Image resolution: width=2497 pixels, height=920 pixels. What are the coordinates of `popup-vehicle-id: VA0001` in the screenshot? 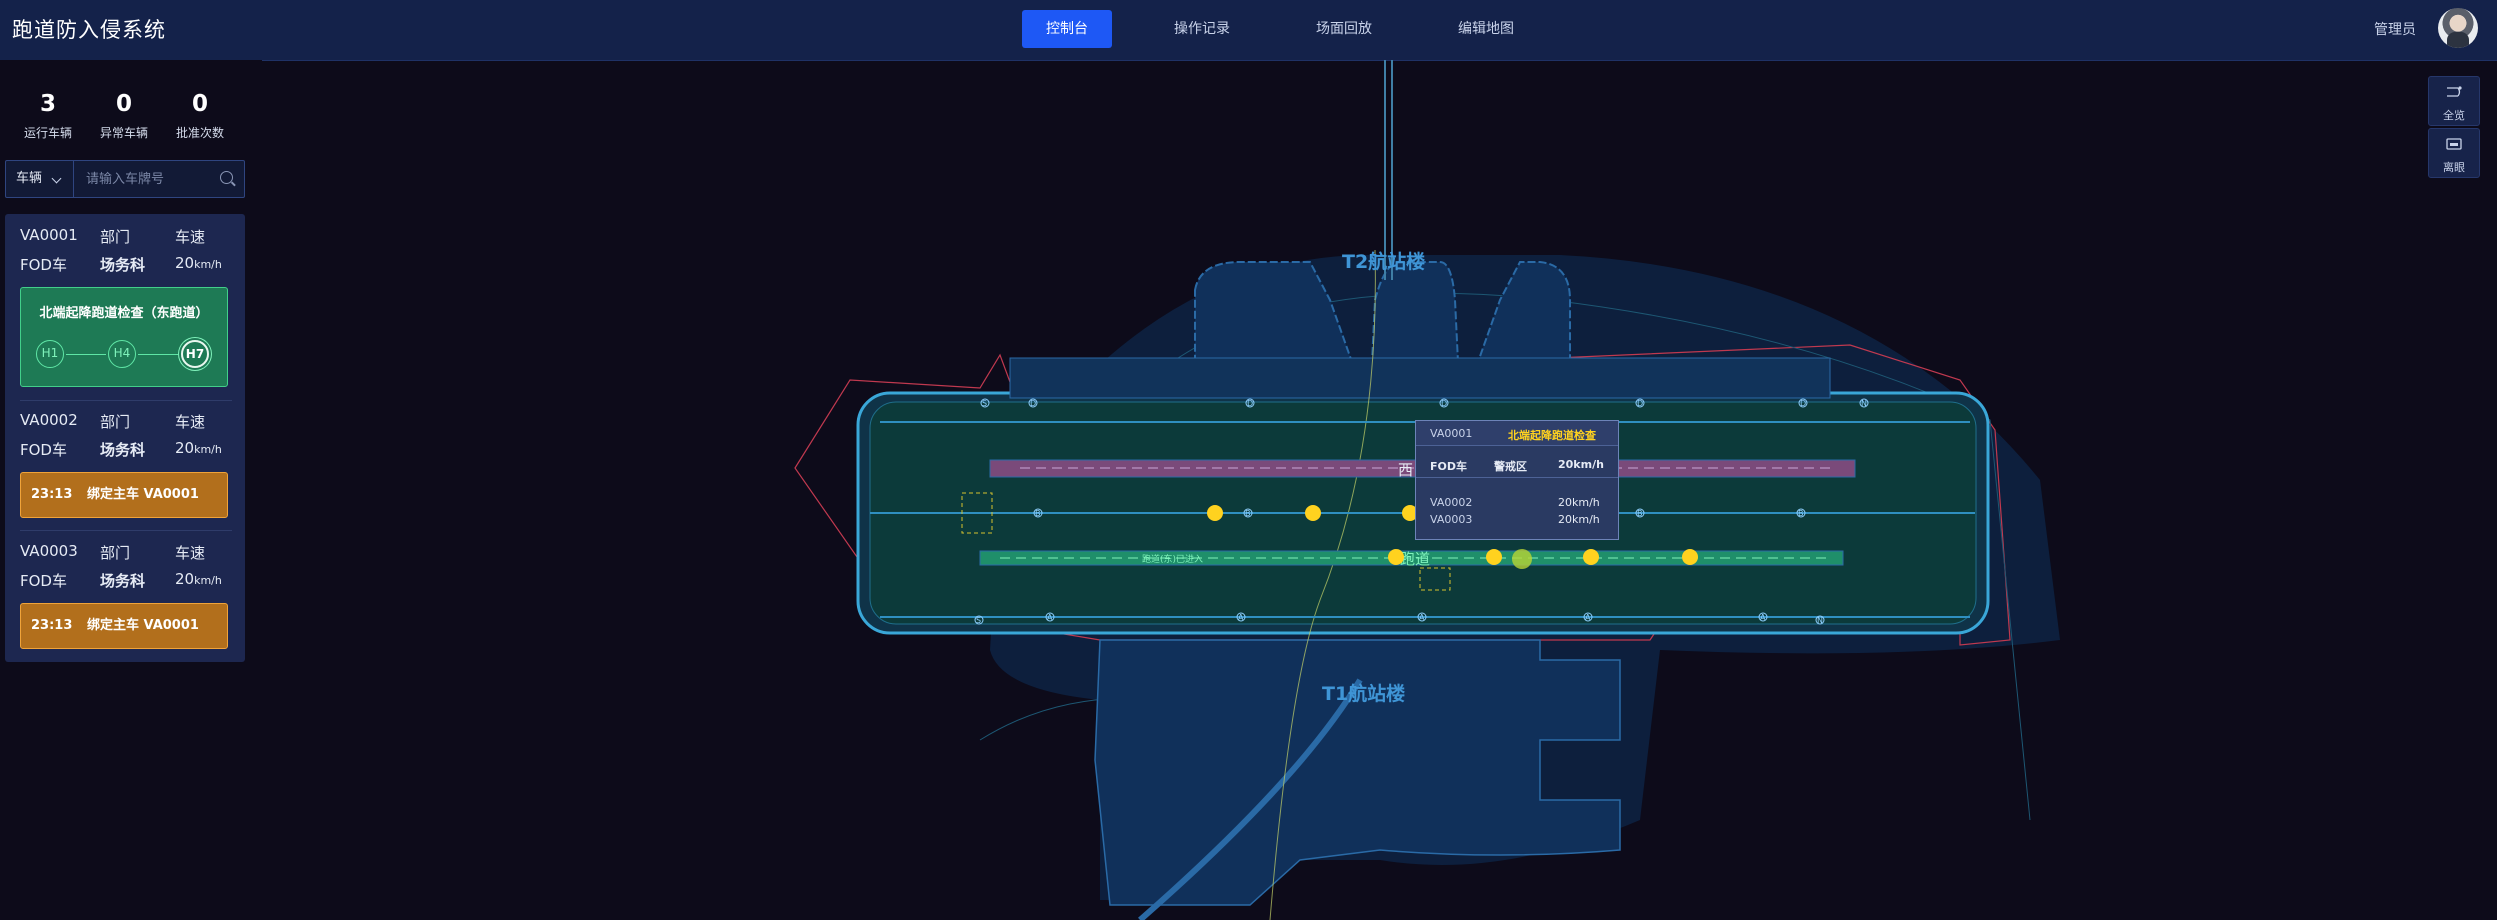 It's located at (1451, 433).